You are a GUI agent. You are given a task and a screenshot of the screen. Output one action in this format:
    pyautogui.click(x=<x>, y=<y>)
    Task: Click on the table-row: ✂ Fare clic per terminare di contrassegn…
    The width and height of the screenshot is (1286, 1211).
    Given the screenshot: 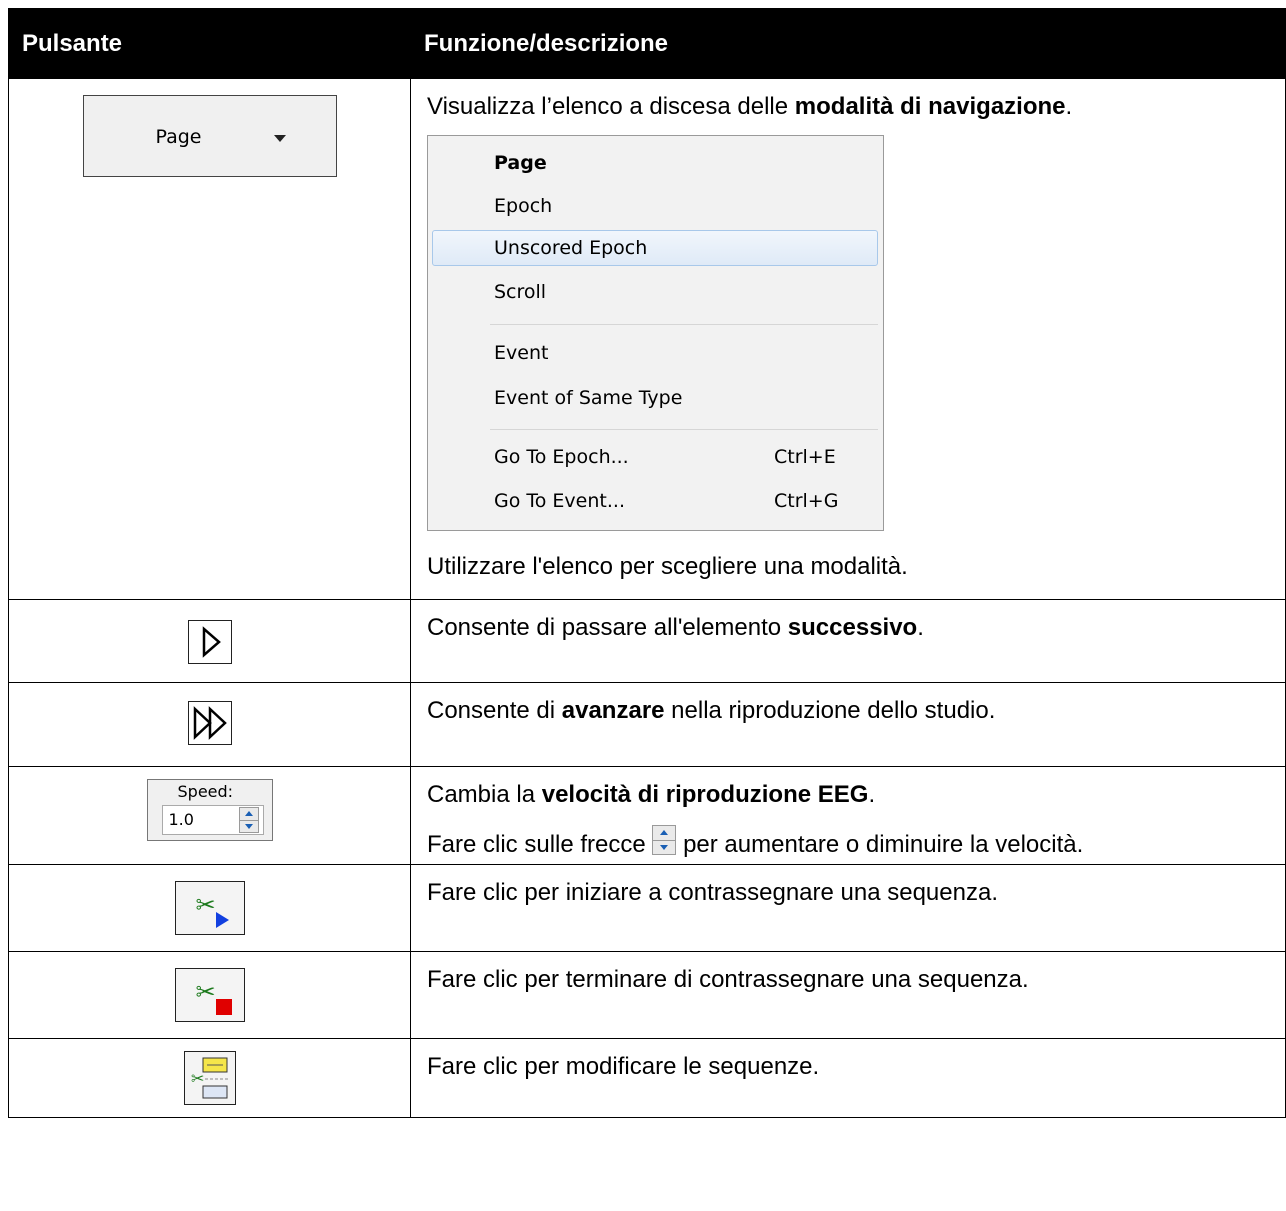 What is the action you would take?
    pyautogui.click(x=647, y=995)
    